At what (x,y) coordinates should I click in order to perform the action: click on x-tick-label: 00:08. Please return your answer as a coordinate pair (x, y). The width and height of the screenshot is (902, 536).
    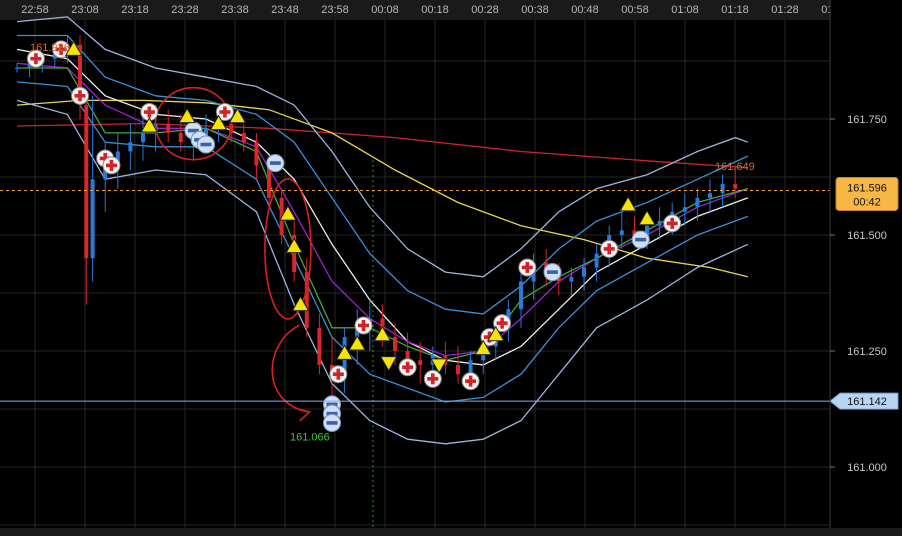
    Looking at the image, I should click on (385, 10).